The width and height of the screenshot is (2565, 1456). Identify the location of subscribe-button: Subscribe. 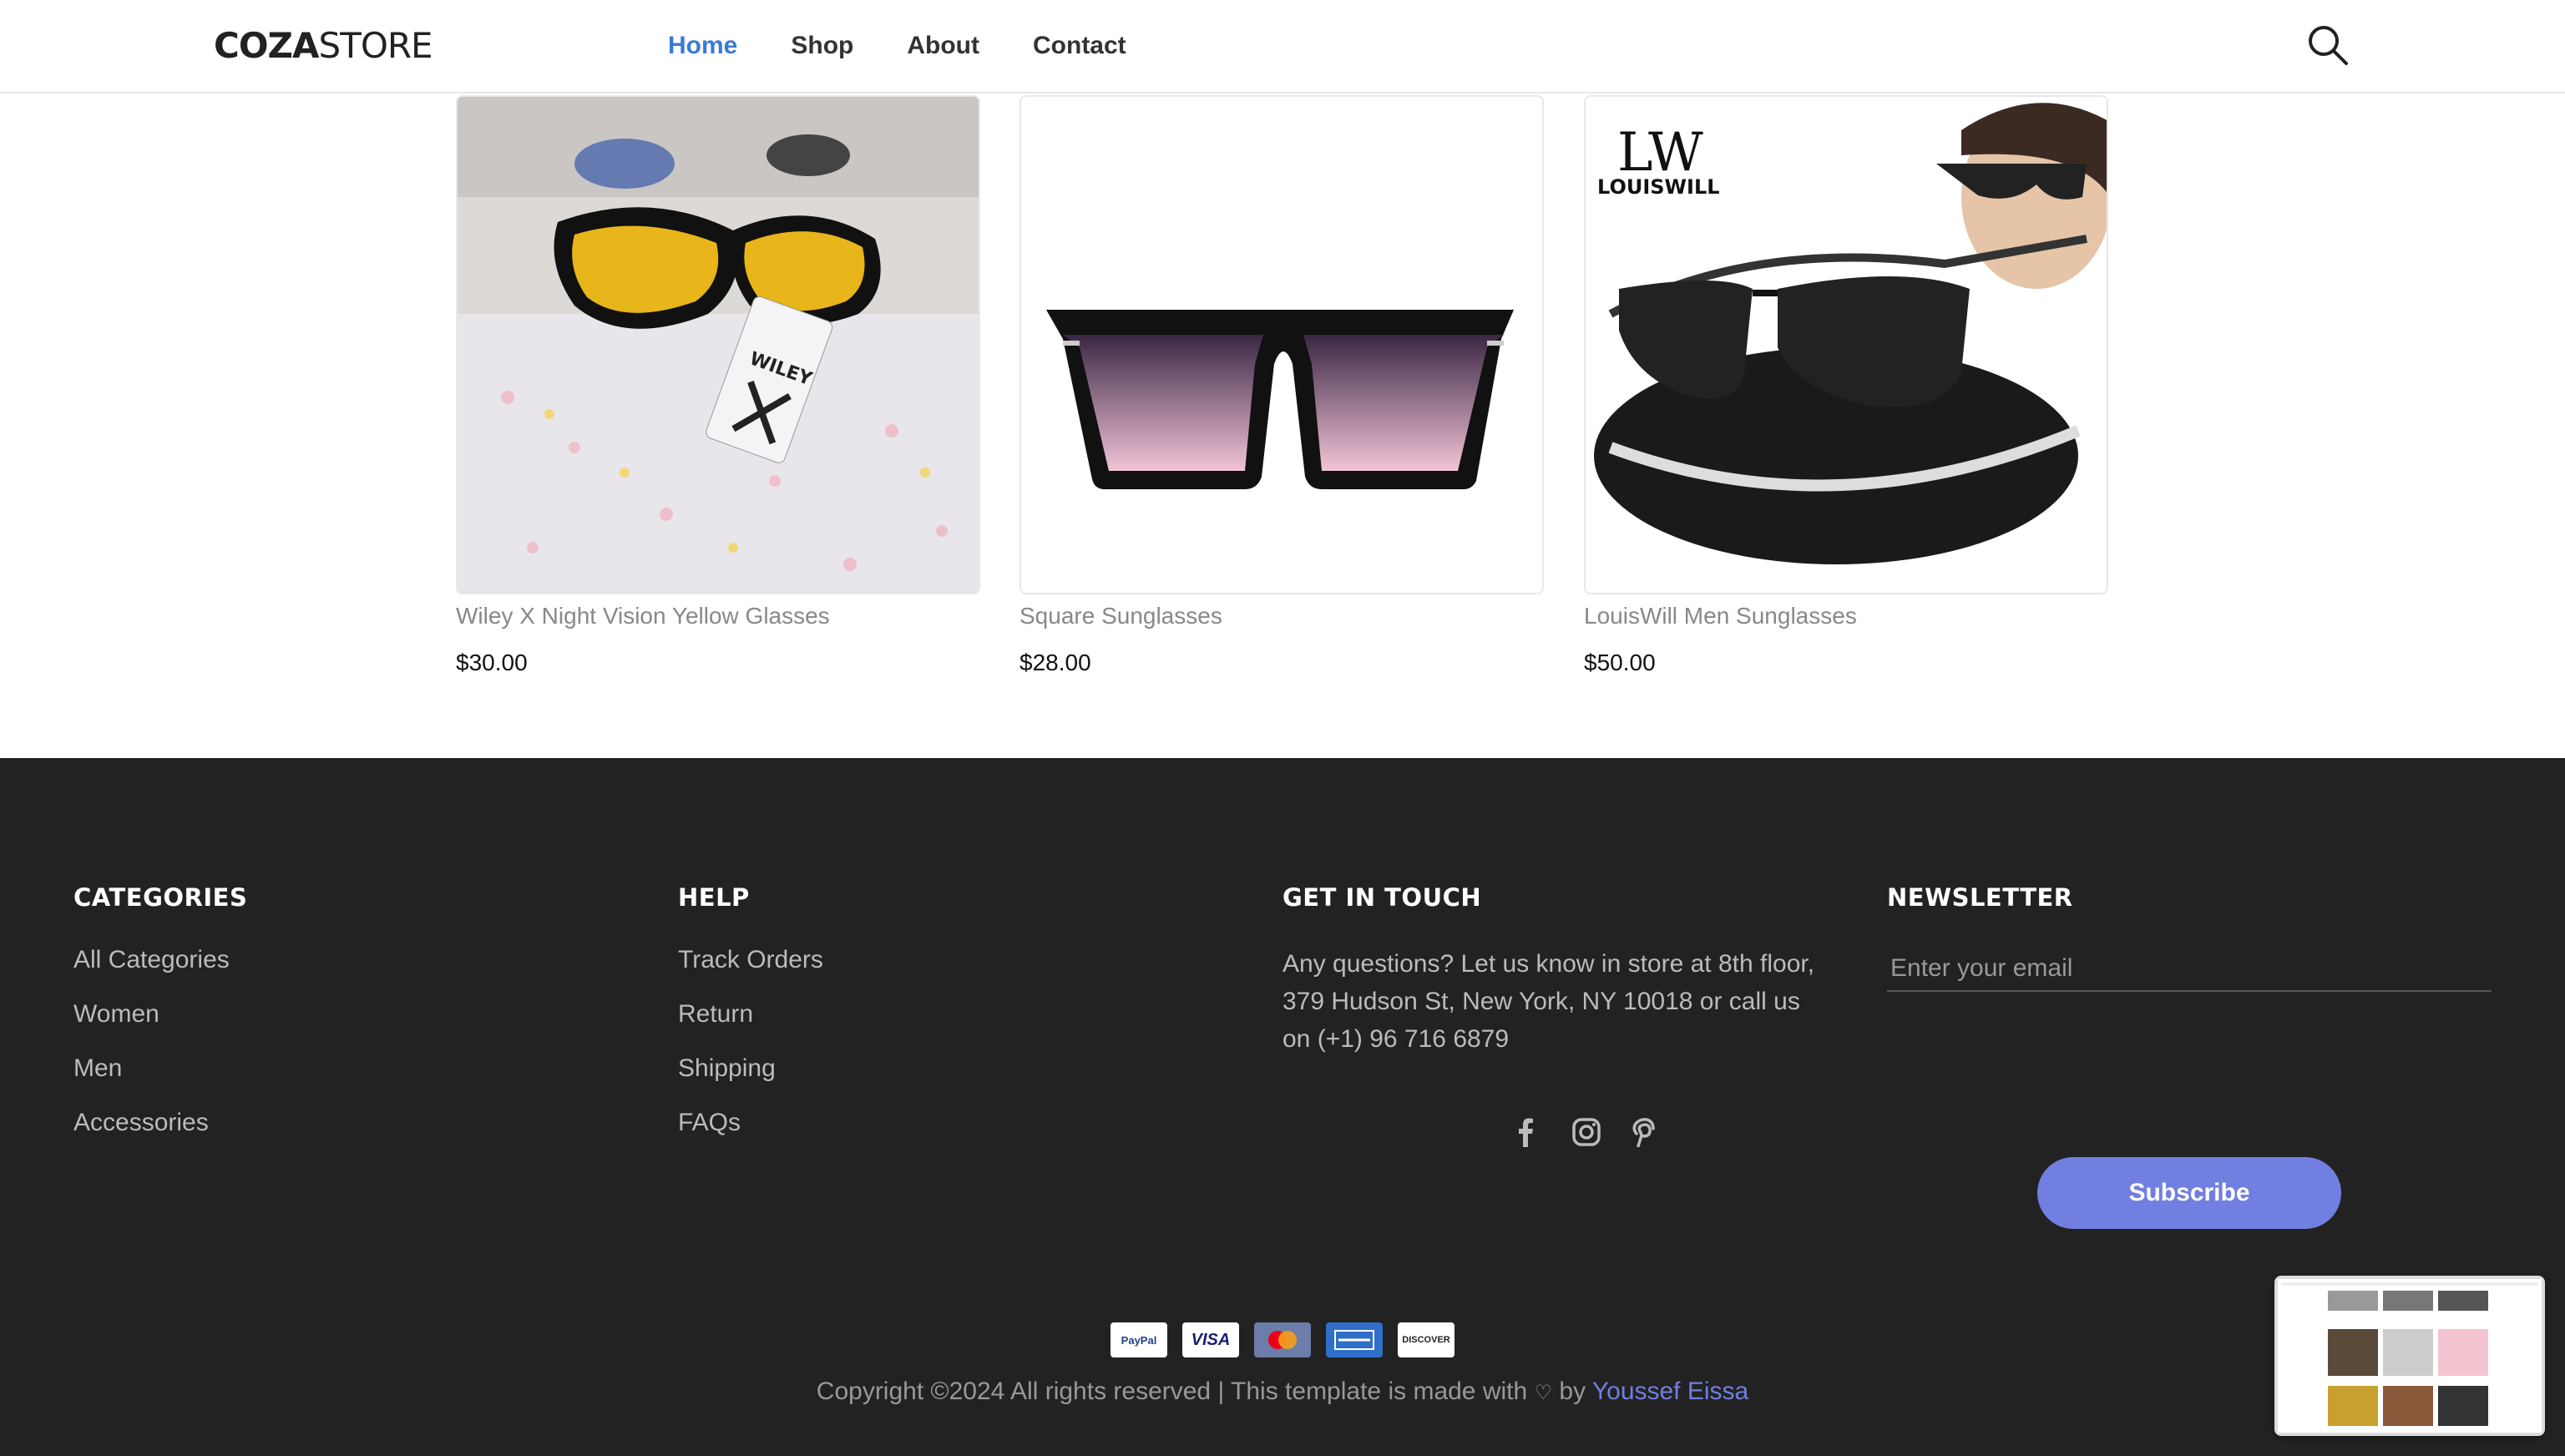
(2189, 1193).